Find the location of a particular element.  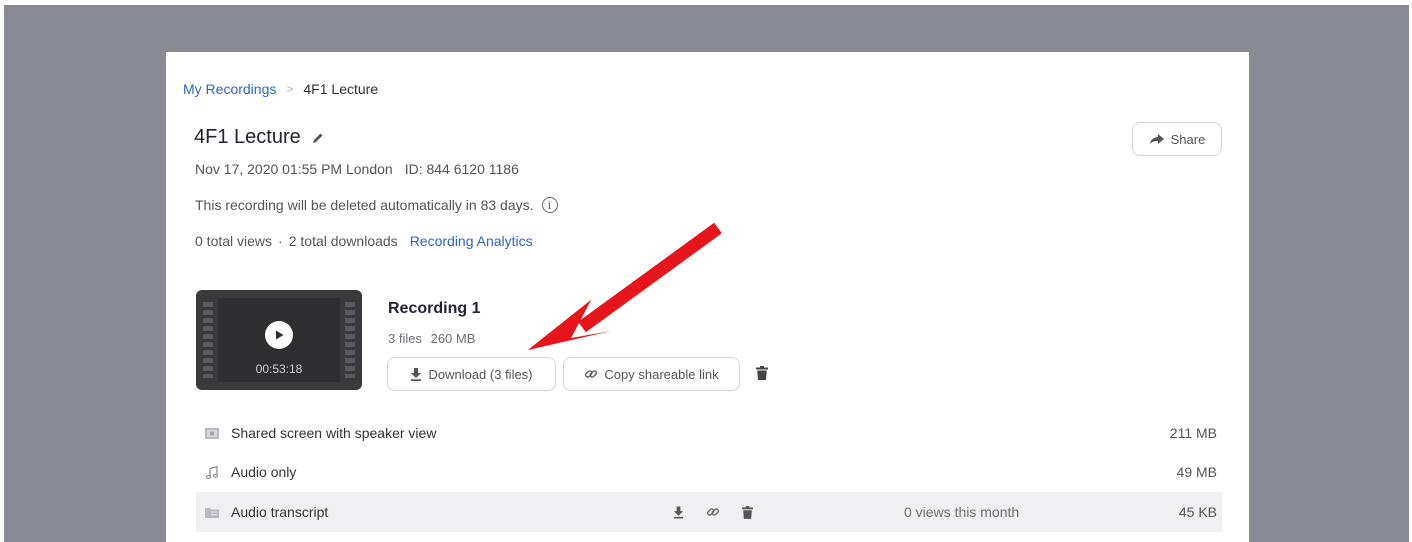

copy-link-label: Copy shareable link is located at coordinates (661, 374).